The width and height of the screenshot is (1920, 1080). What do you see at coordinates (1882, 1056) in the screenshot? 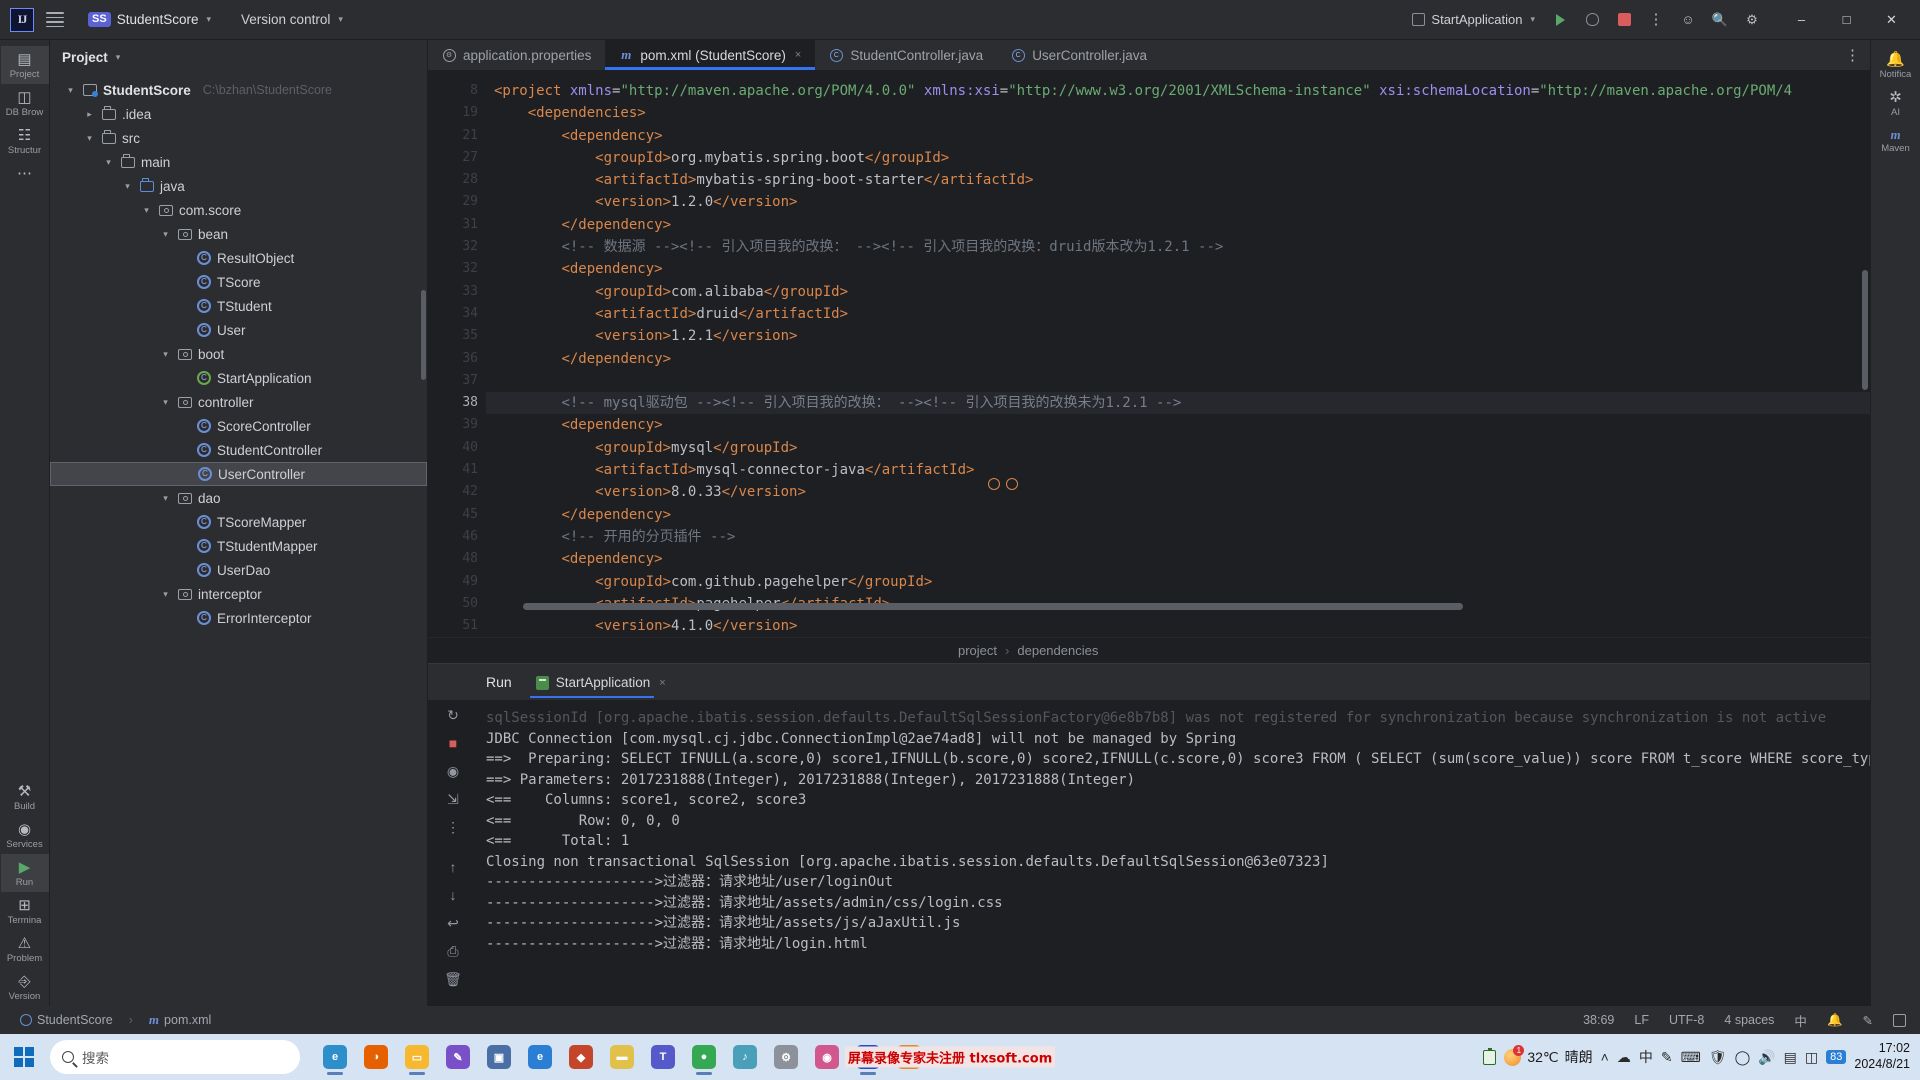
I see `taskbar-clock: 17:02 2024/8/21` at bounding box center [1882, 1056].